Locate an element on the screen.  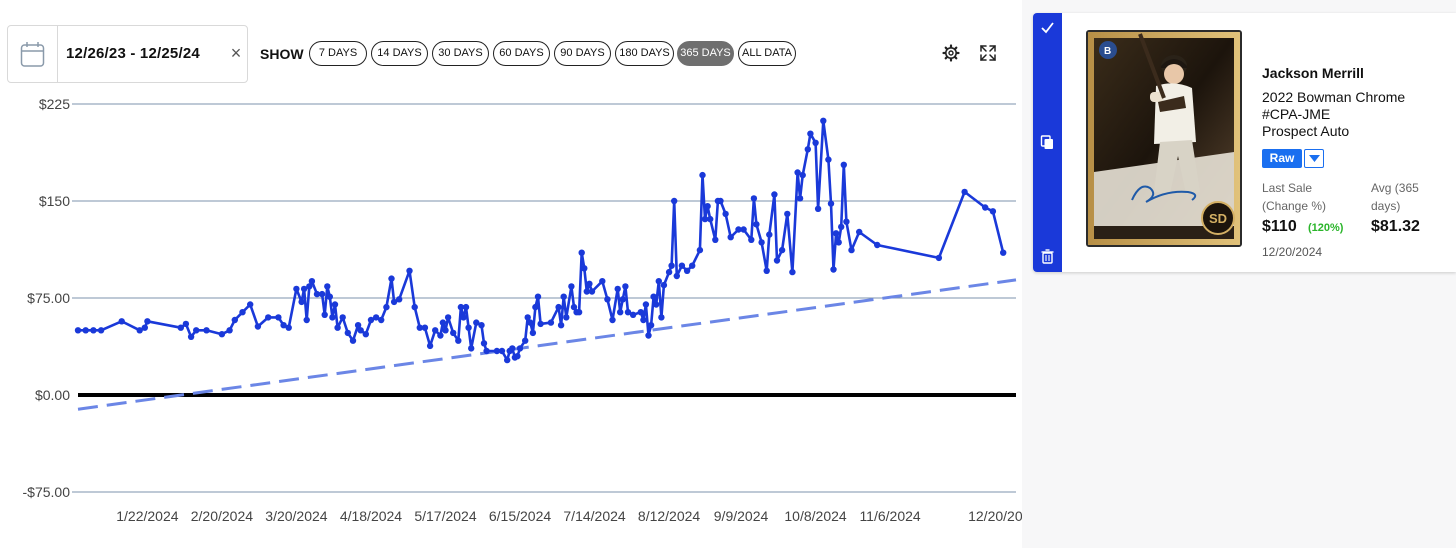
check-icon is located at coordinates (1047, 27).